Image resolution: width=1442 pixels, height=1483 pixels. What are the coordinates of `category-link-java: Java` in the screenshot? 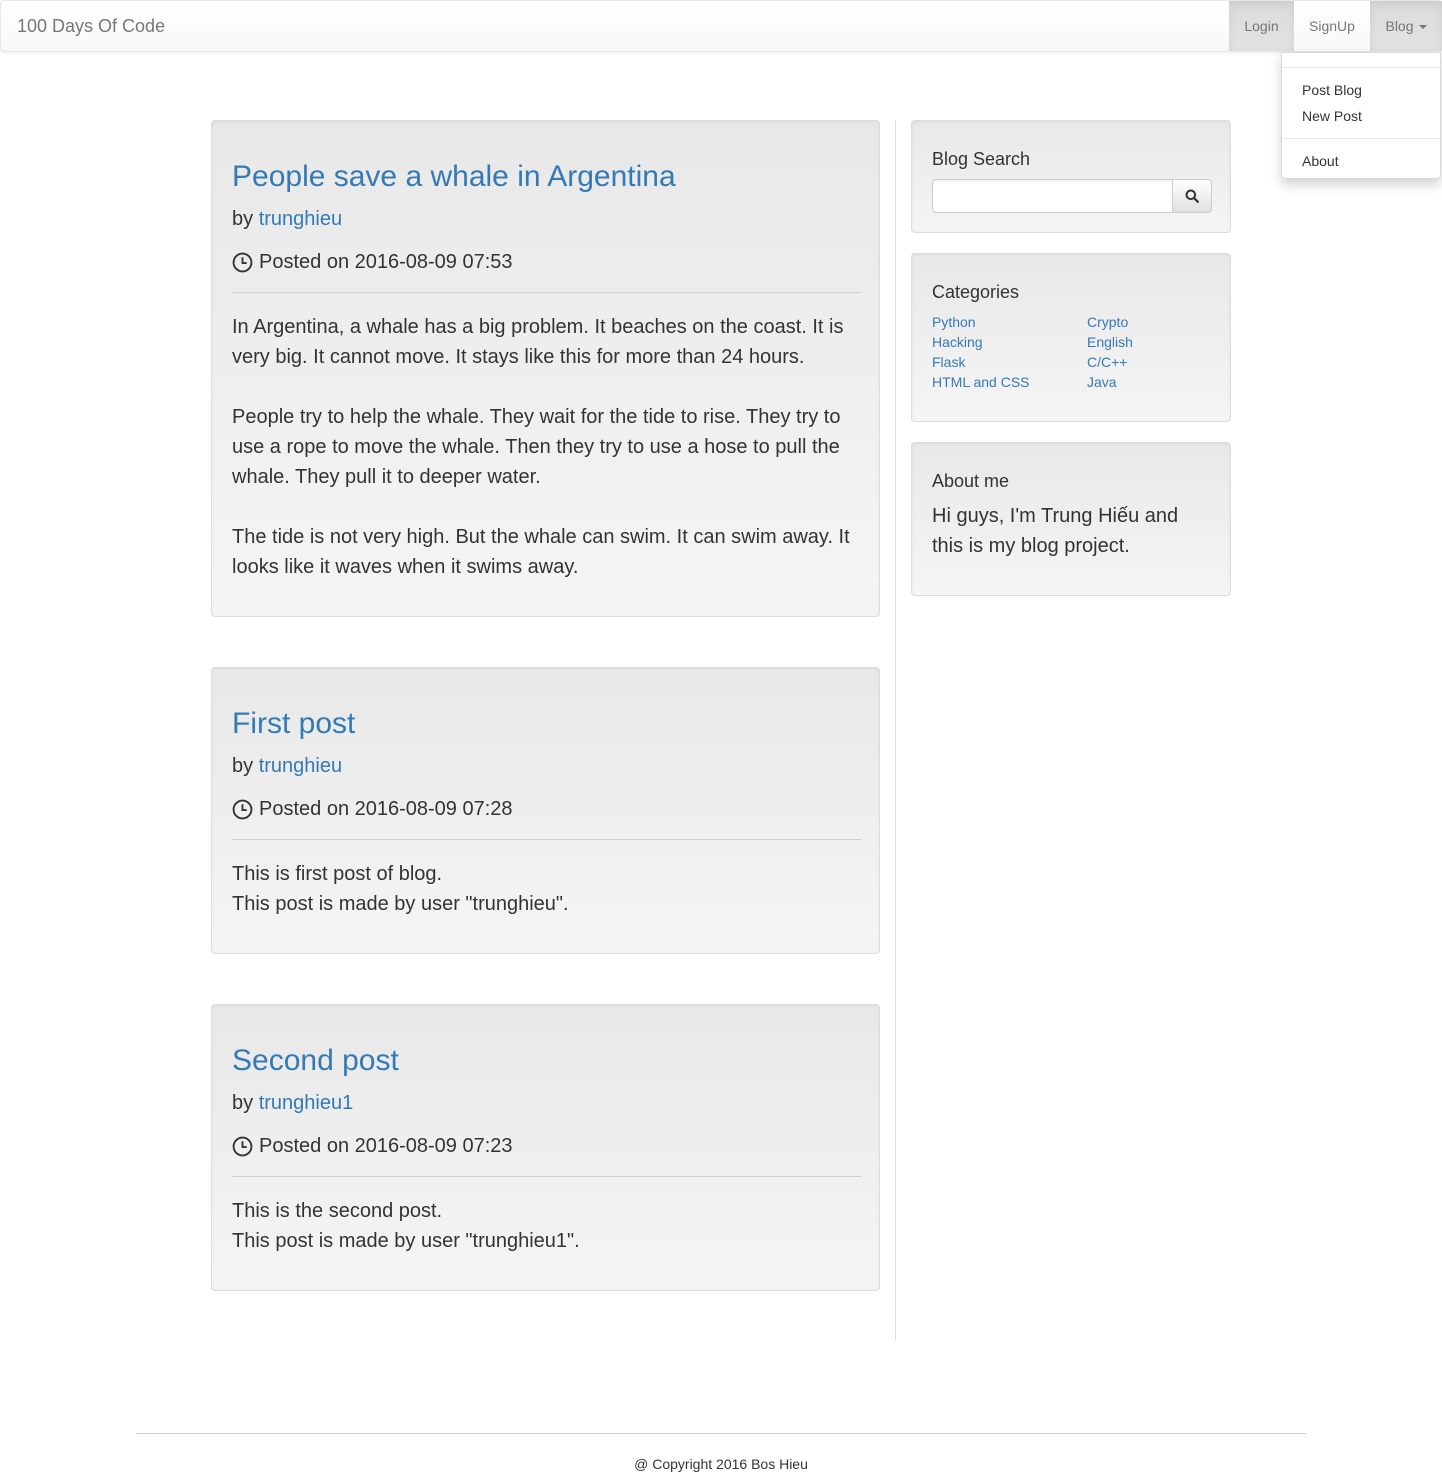 It's located at (1110, 382).